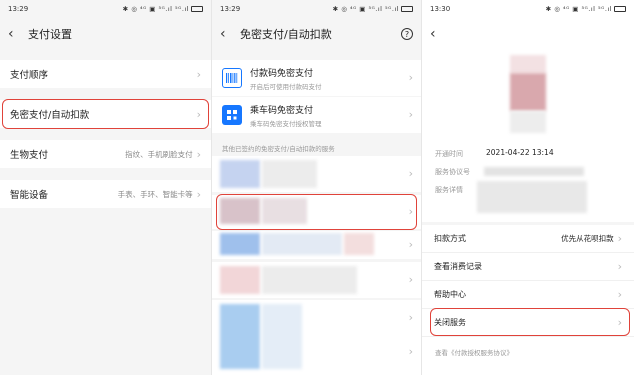  I want to click on blurred-service-details, so click(532, 197).